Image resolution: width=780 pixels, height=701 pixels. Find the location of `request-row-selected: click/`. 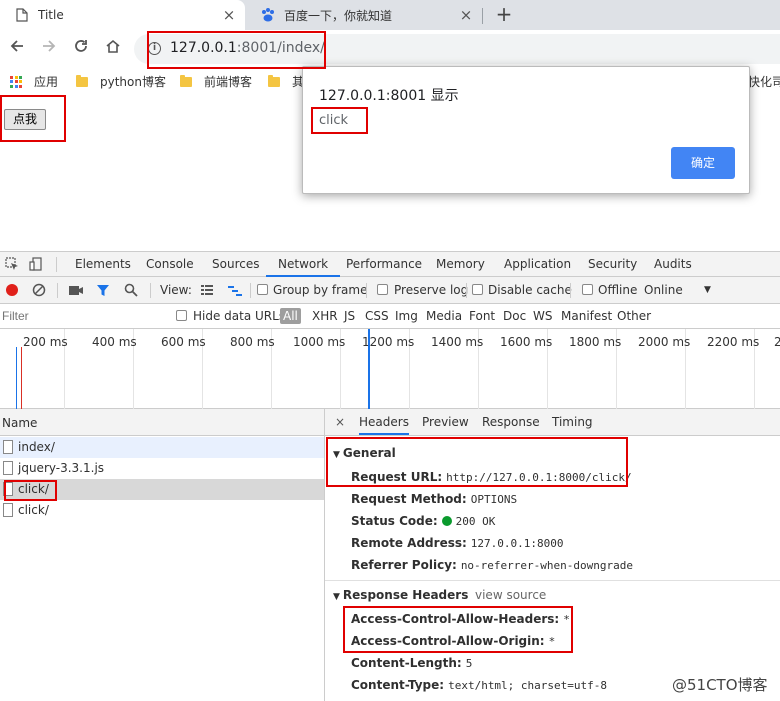

request-row-selected: click/ is located at coordinates (162, 489).